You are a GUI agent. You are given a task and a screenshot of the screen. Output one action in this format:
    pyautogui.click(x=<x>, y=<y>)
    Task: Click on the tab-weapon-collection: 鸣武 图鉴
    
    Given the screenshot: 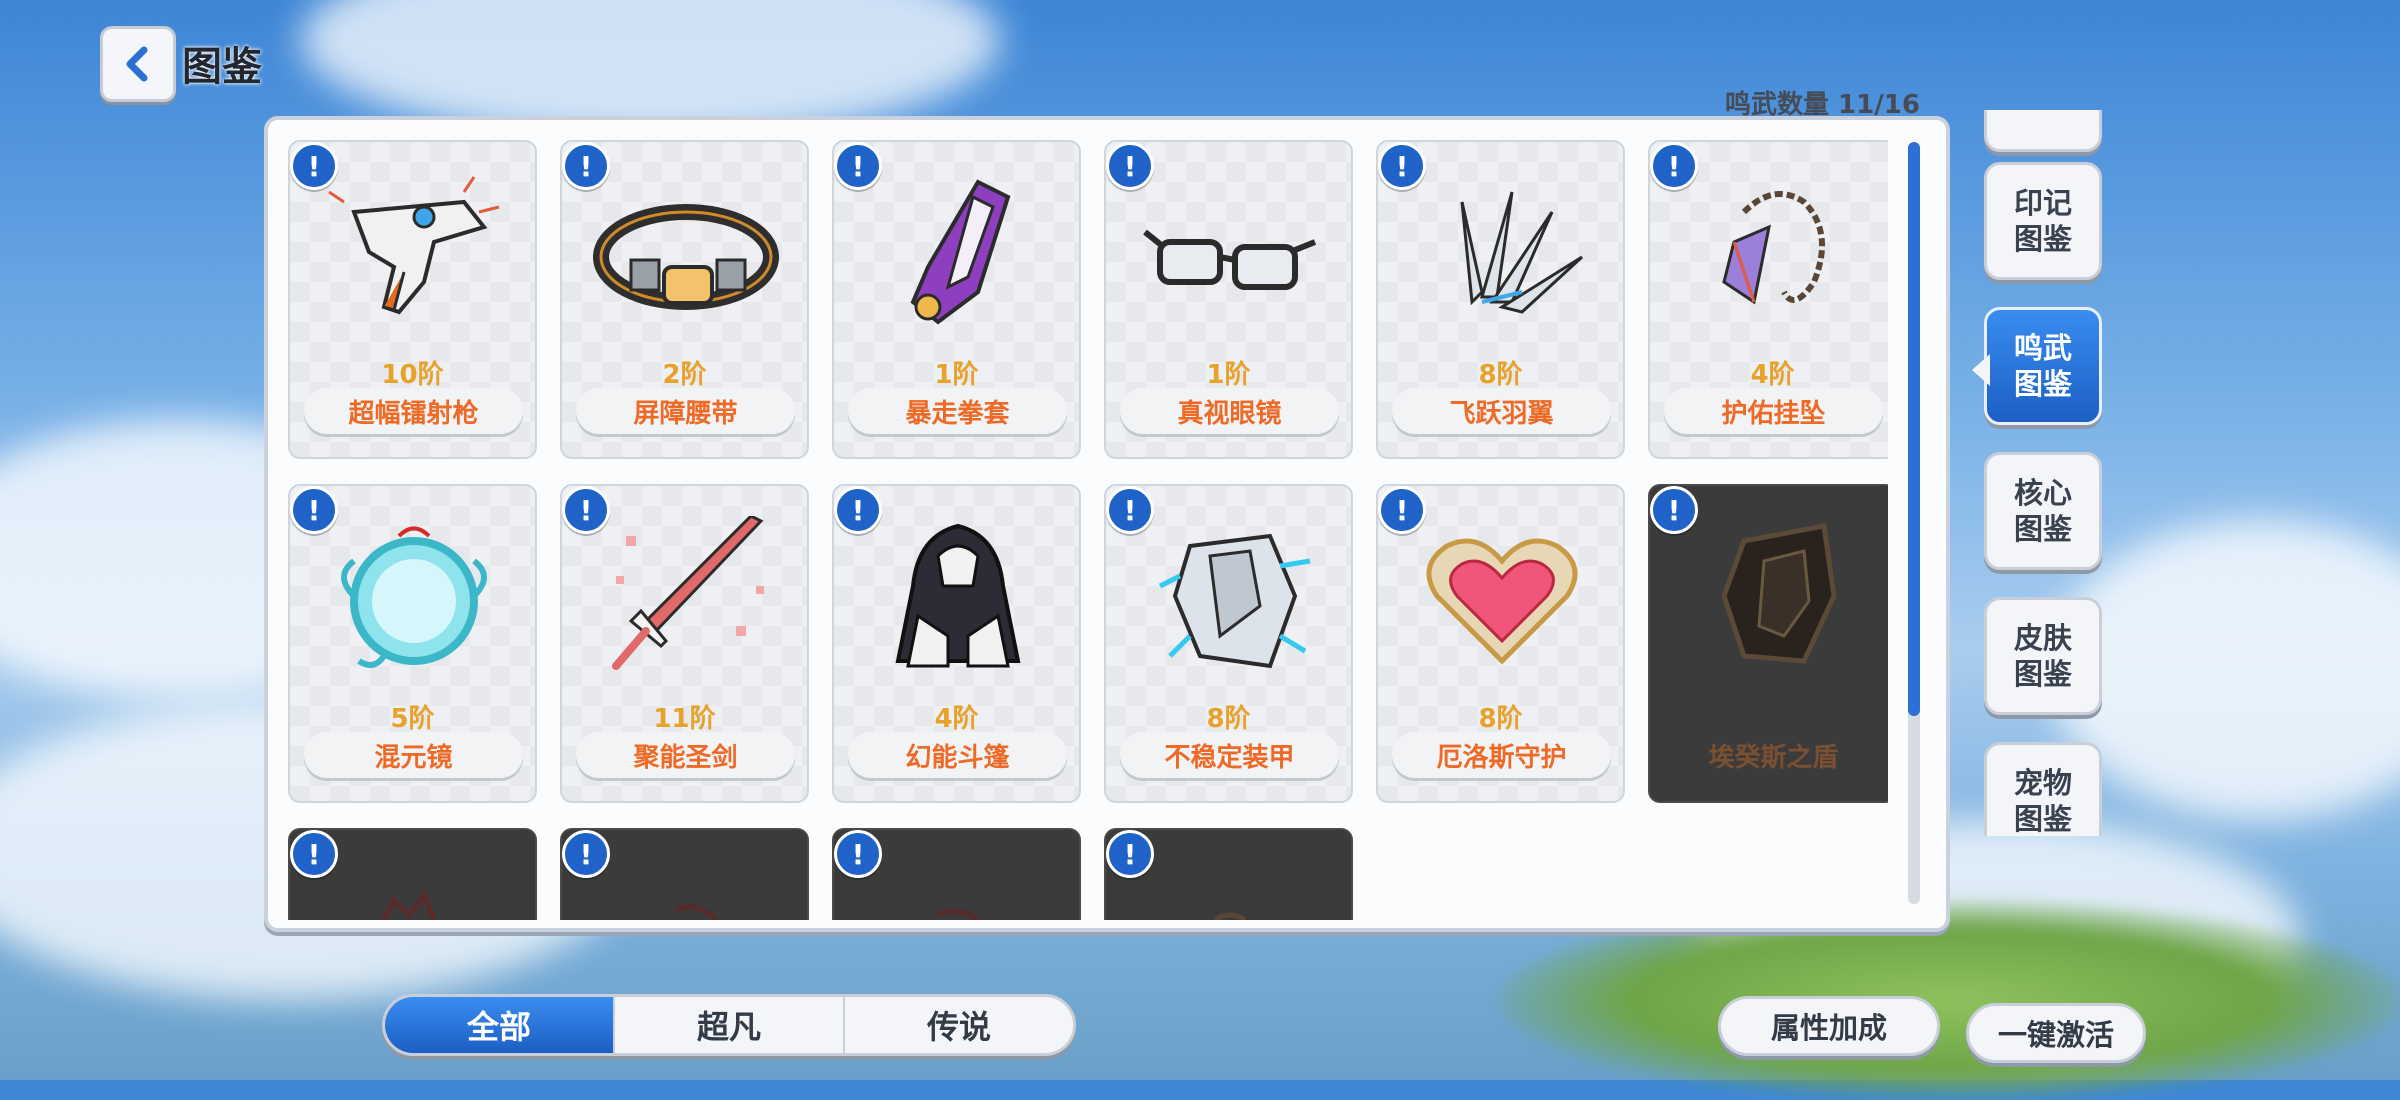 What is the action you would take?
    pyautogui.click(x=2043, y=366)
    